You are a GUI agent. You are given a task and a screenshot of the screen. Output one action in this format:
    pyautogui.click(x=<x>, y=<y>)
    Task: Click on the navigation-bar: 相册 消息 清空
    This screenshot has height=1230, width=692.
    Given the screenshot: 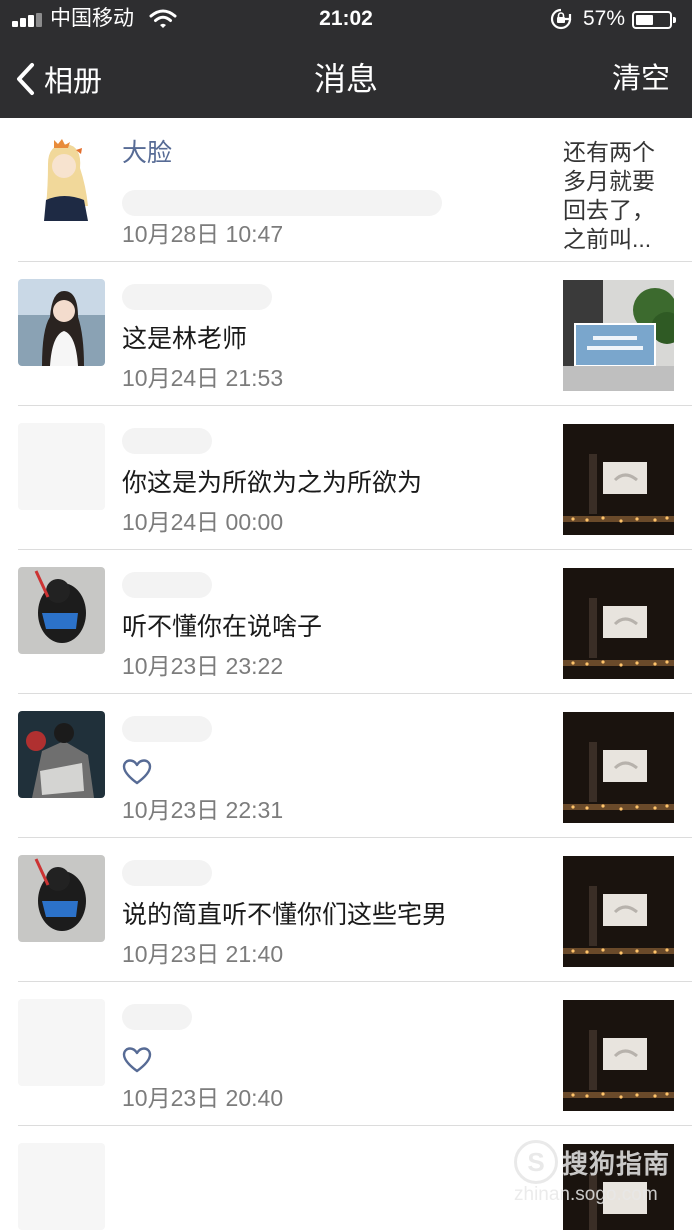 What is the action you would take?
    pyautogui.click(x=346, y=79)
    